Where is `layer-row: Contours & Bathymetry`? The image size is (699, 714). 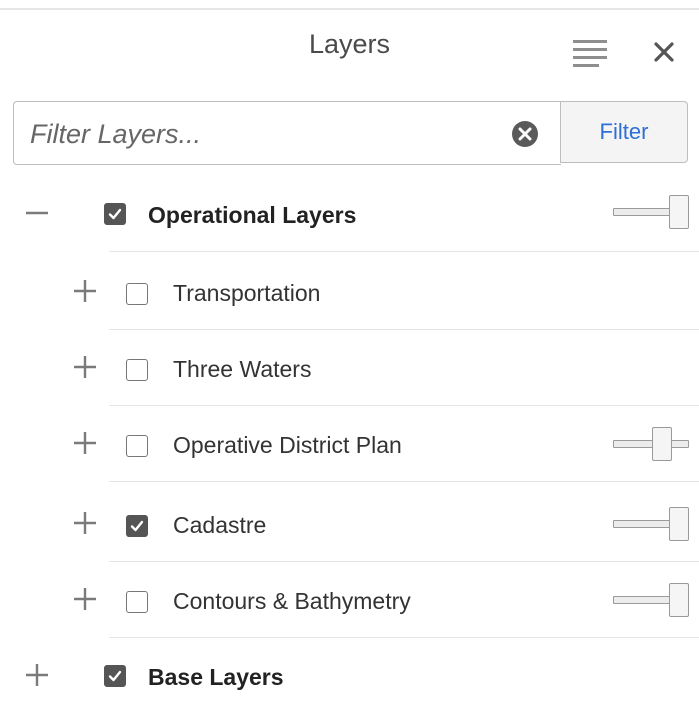
layer-row: Contours & Bathymetry is located at coordinates (349, 600).